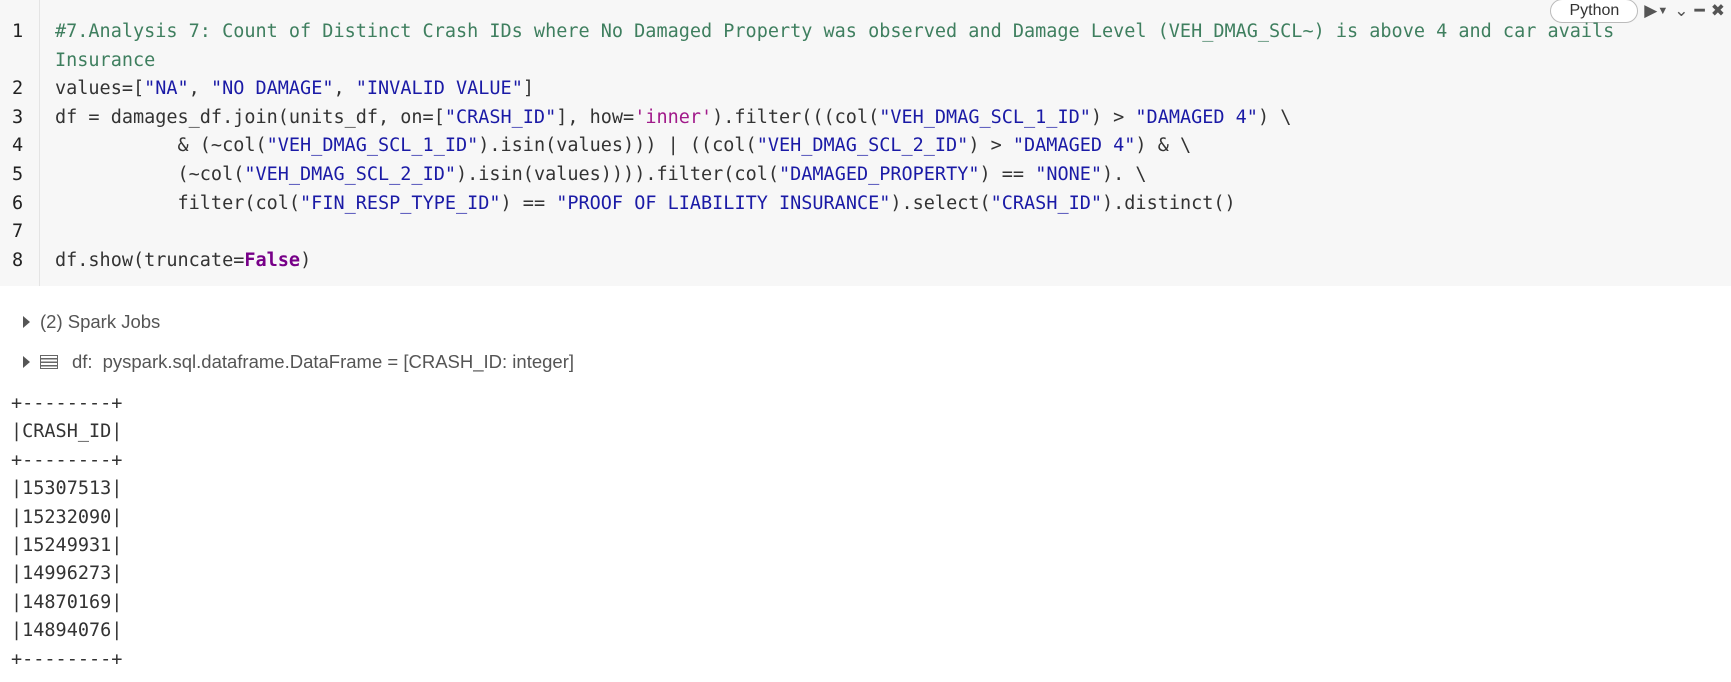  What do you see at coordinates (18, 31) in the screenshot?
I see `line-number: 1` at bounding box center [18, 31].